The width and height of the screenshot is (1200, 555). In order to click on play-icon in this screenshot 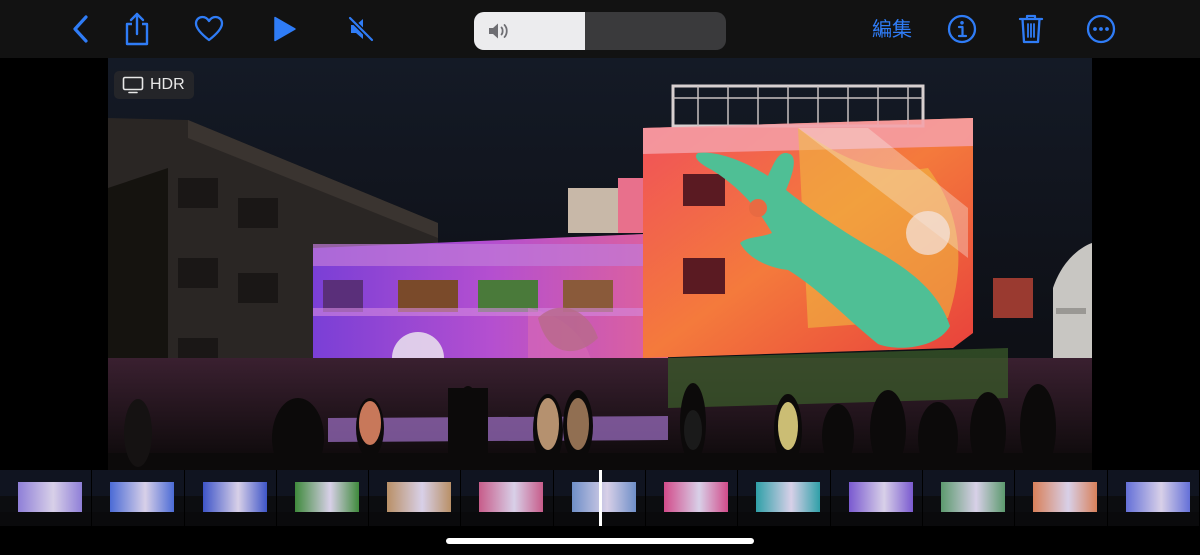, I will do `click(285, 29)`.